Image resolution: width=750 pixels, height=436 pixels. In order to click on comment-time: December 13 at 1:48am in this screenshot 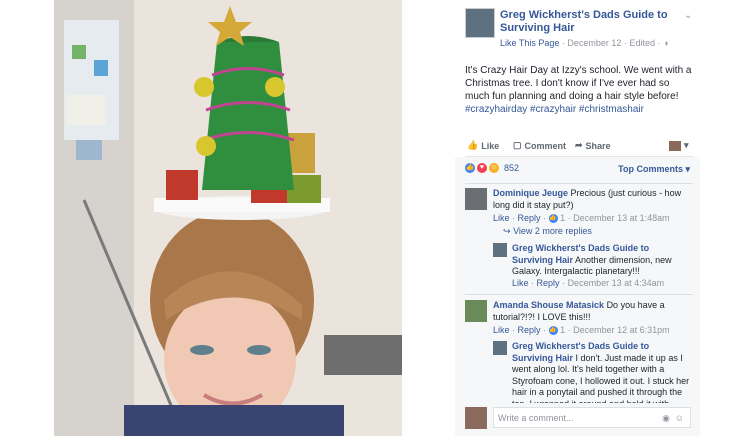, I will do `click(621, 218)`.